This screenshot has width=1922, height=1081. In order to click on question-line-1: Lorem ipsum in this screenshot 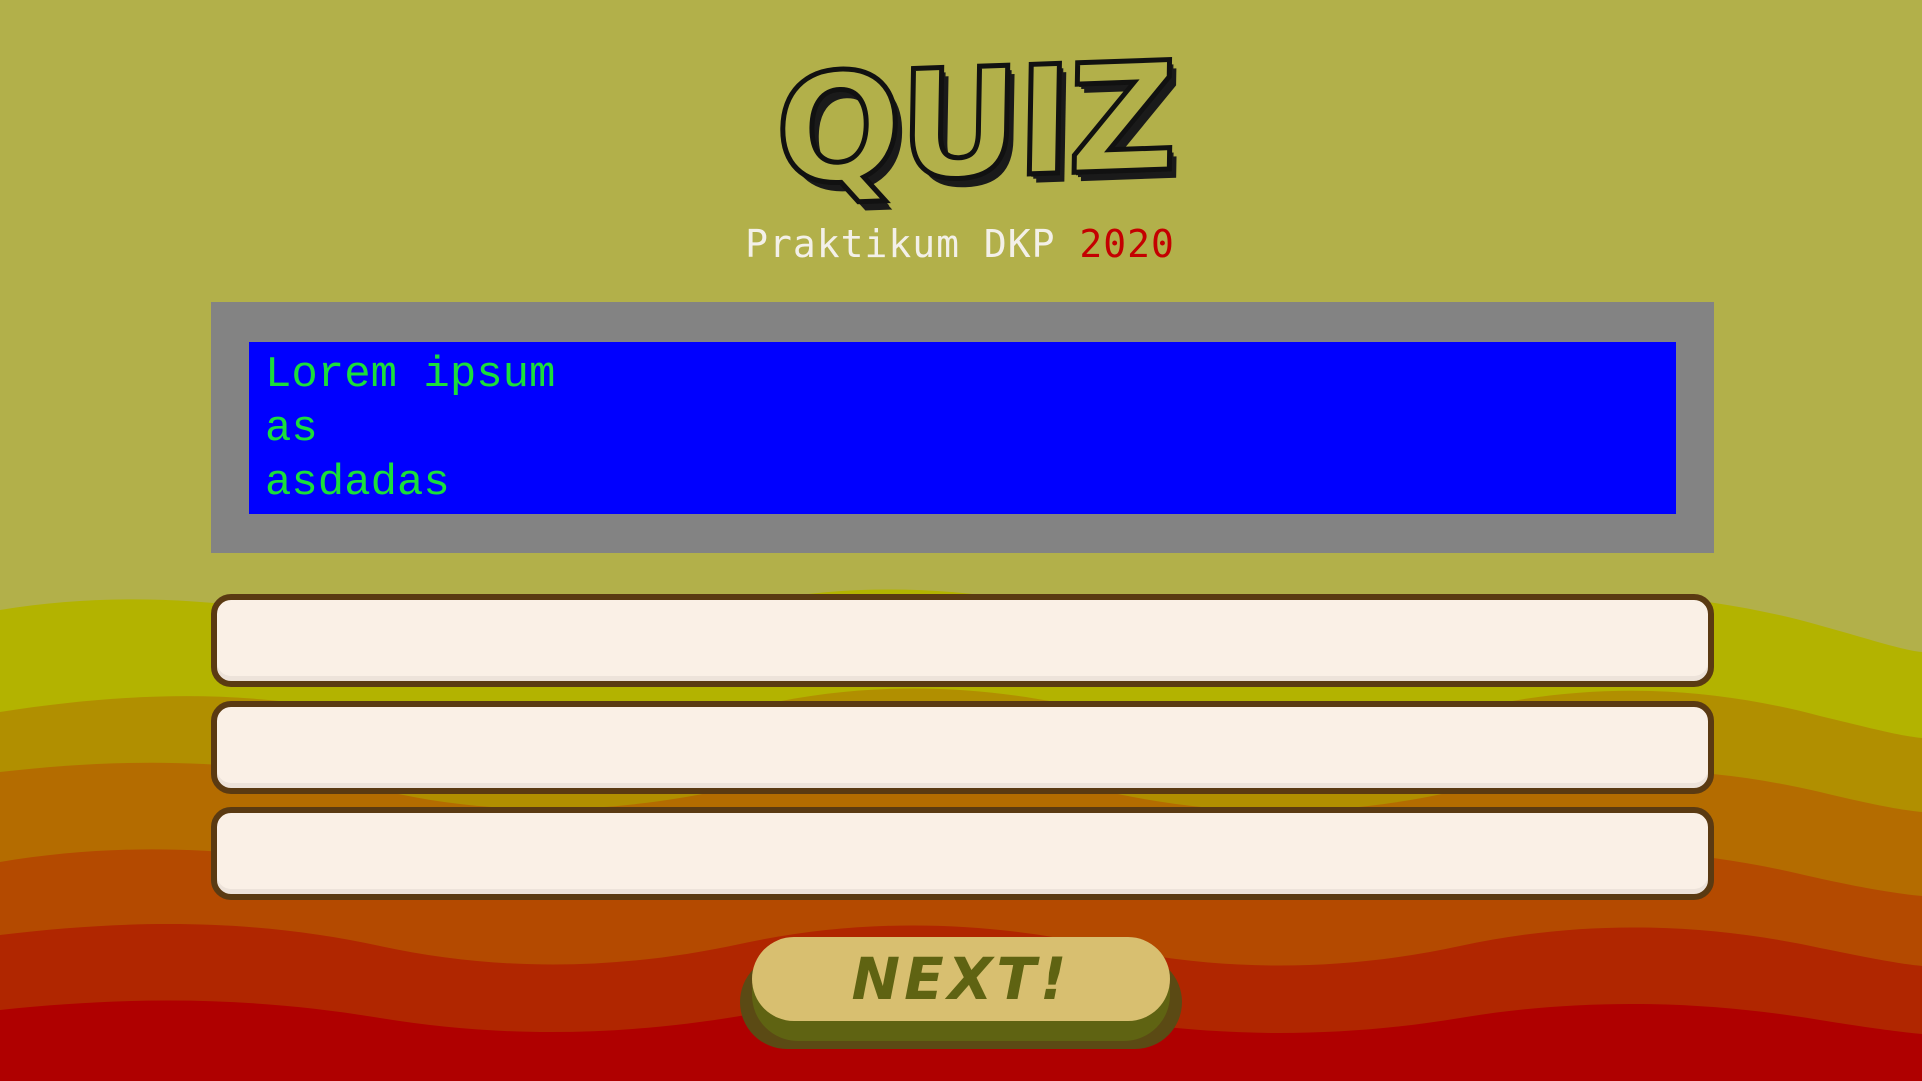, I will do `click(410, 375)`.